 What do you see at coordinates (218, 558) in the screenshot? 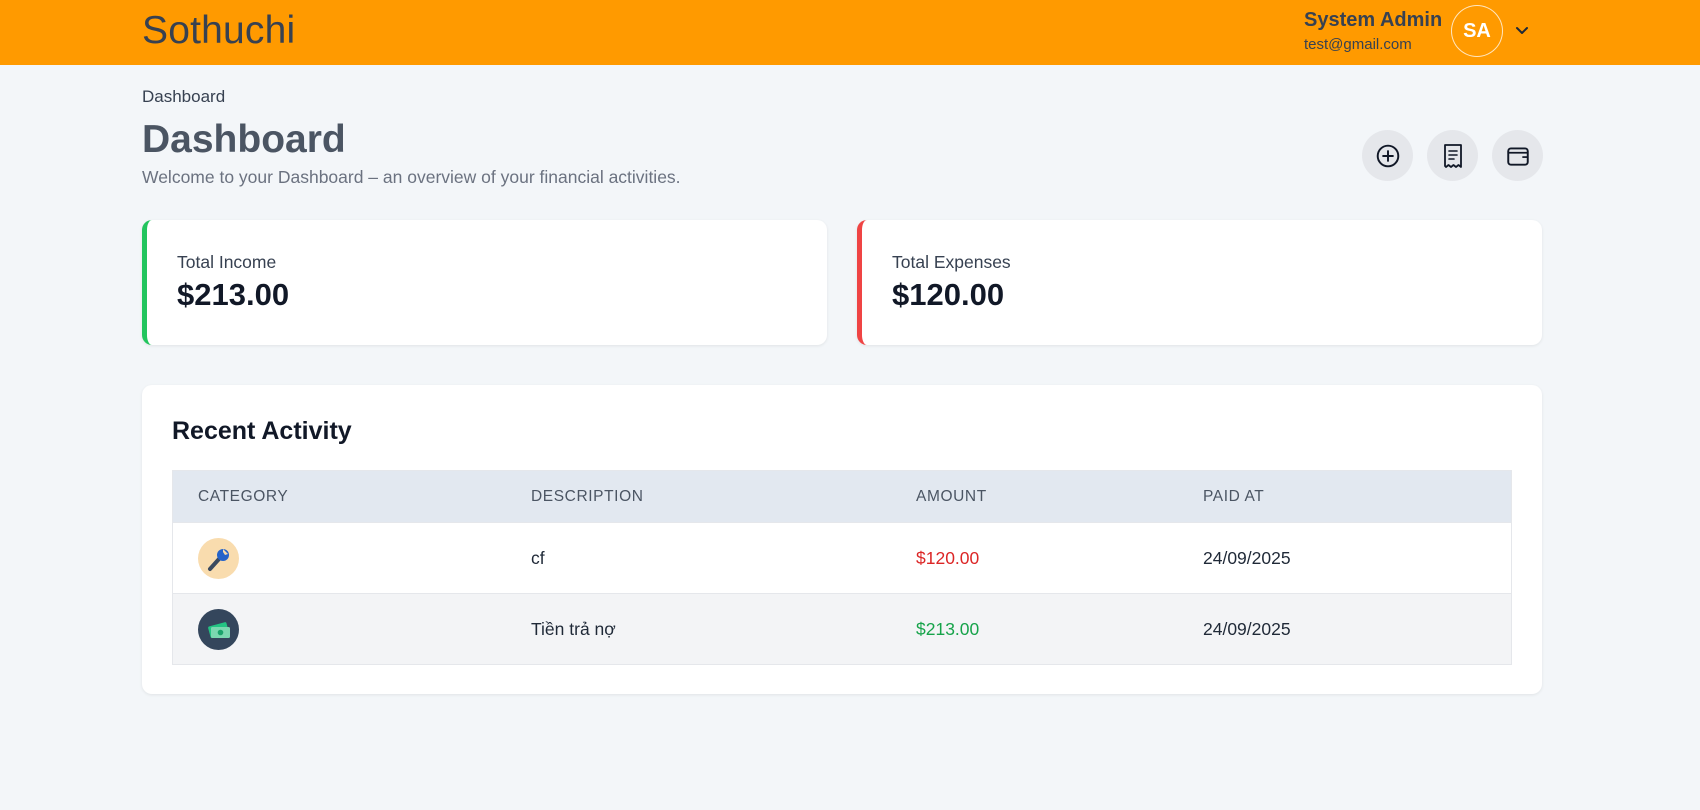
I see `wrench-icon` at bounding box center [218, 558].